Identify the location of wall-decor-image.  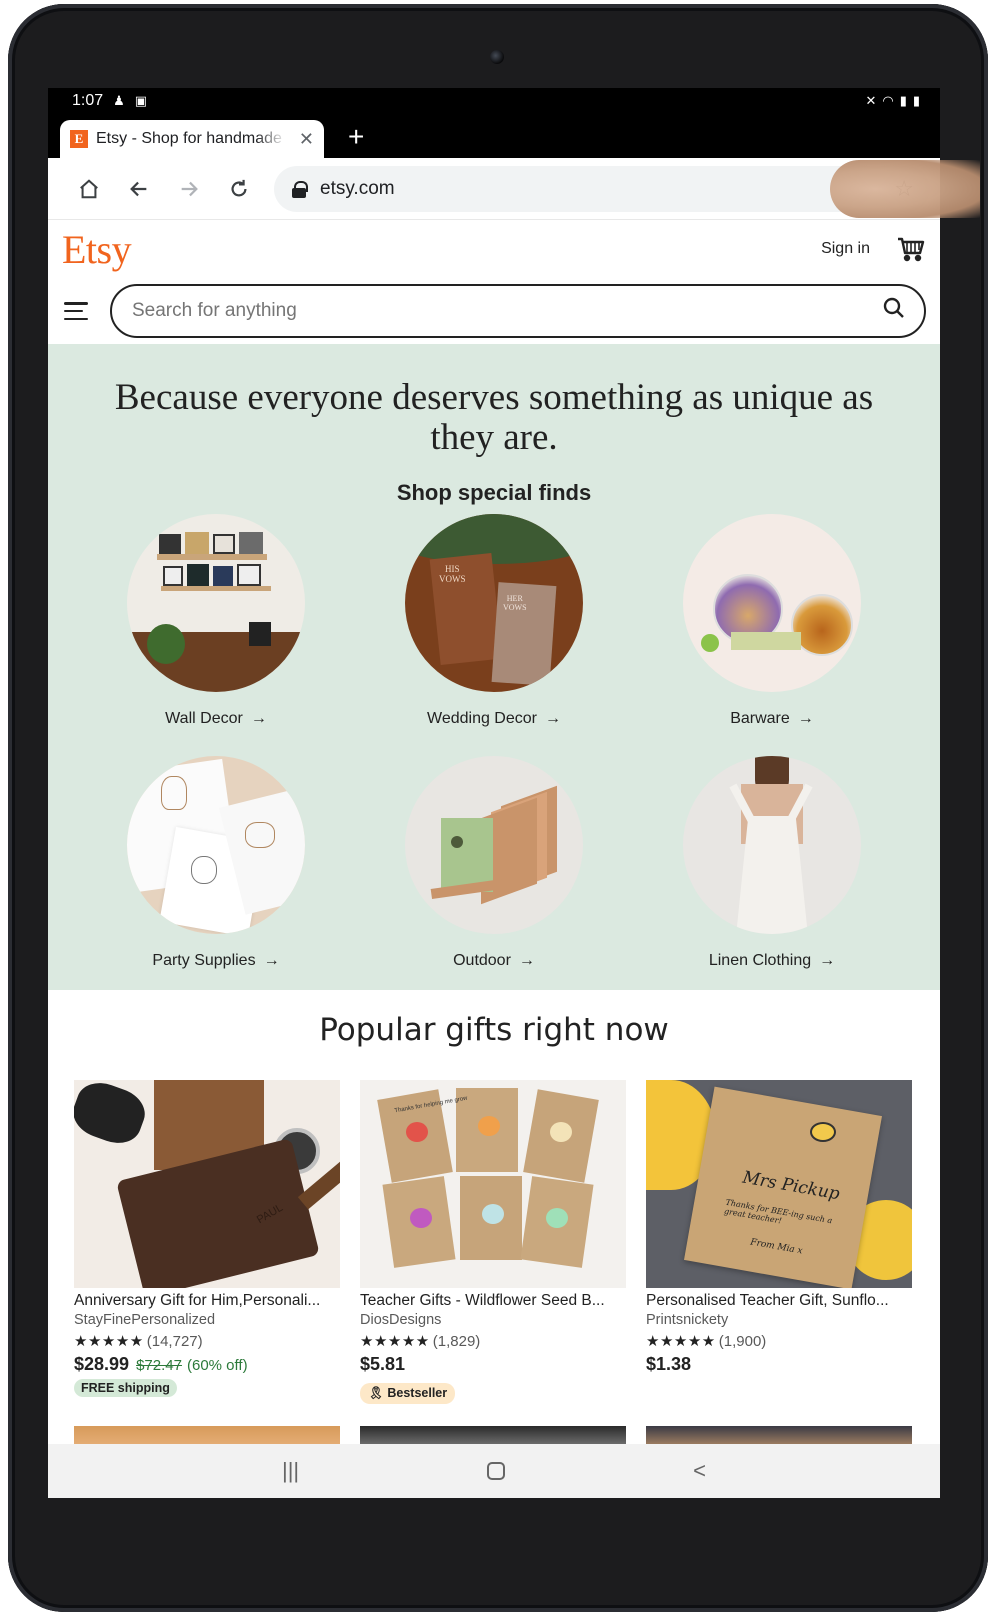
(216, 603).